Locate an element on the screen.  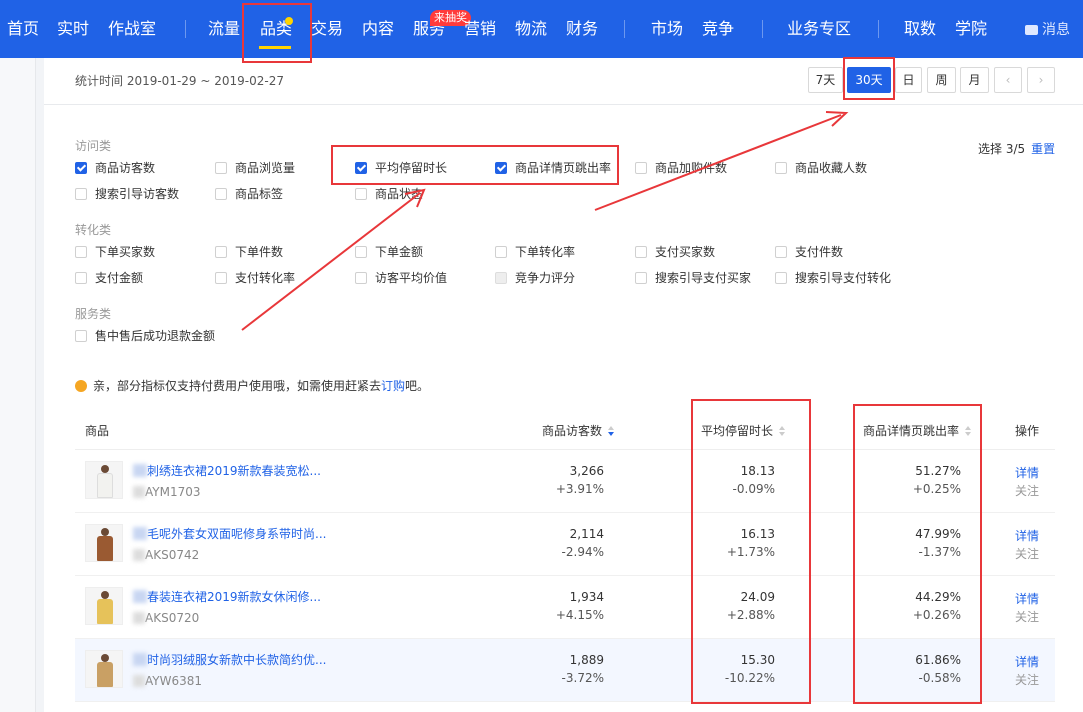
period-7d-button: 7天 is located at coordinates (825, 80).